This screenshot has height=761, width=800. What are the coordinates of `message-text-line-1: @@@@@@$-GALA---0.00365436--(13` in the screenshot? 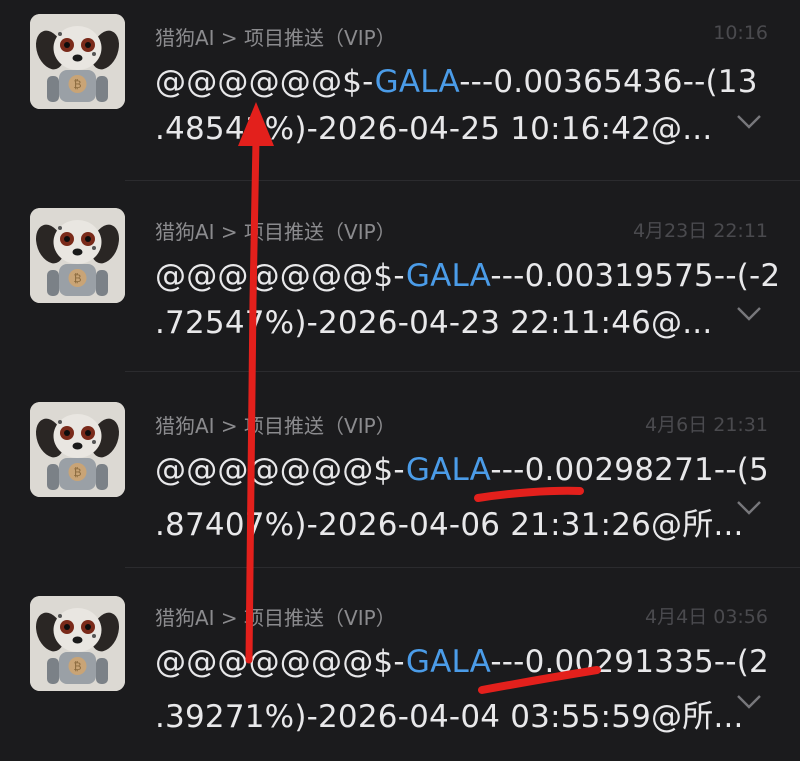 It's located at (456, 82).